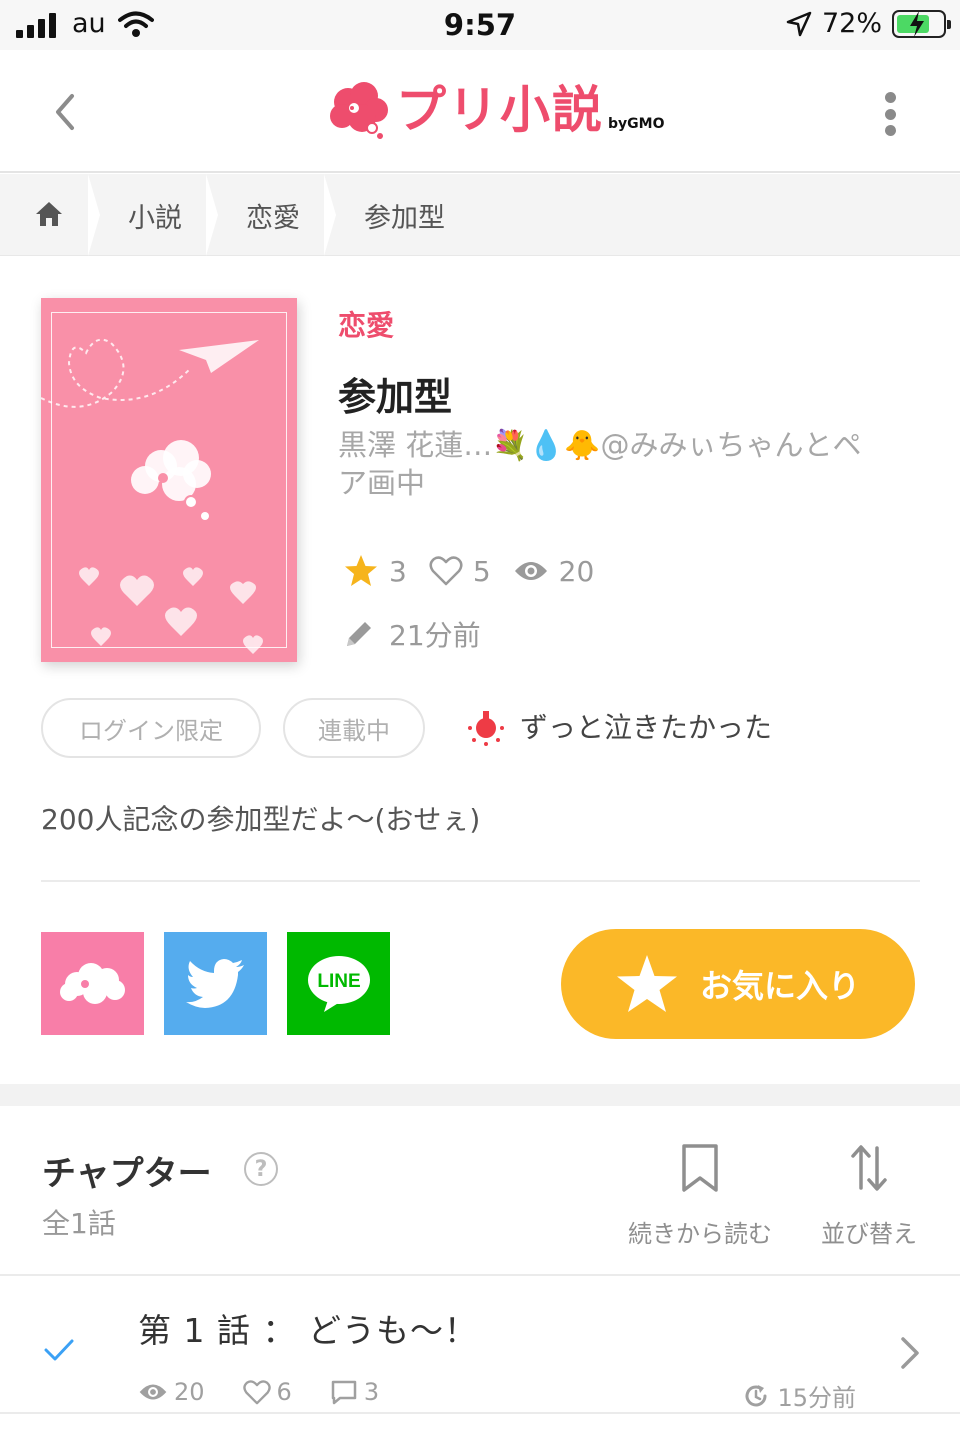 This screenshot has width=960, height=1436. What do you see at coordinates (480, 1345) in the screenshot?
I see `episode-row: 第 1 話 ： どうも〜！ 20 6 3 15分前` at bounding box center [480, 1345].